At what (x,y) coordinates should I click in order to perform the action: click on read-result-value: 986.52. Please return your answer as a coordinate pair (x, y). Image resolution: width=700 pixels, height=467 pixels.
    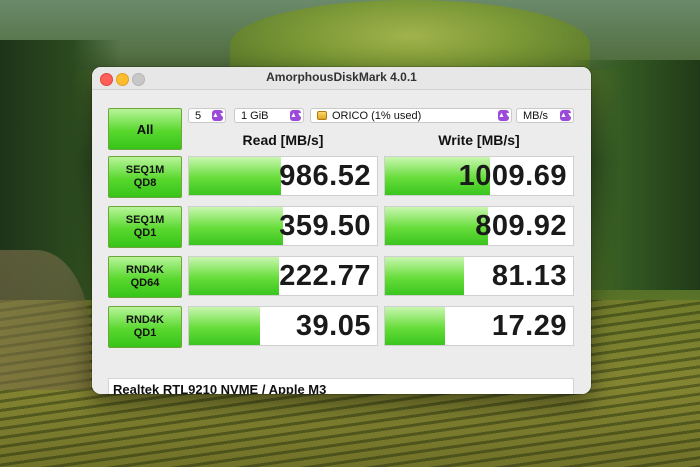
    Looking at the image, I should click on (325, 176).